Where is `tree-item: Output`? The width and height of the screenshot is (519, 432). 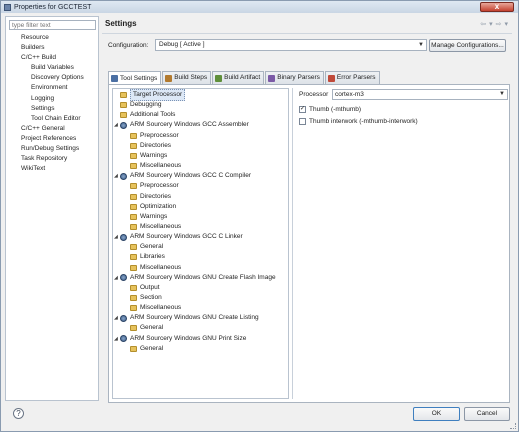
tree-item: Output is located at coordinates (145, 288).